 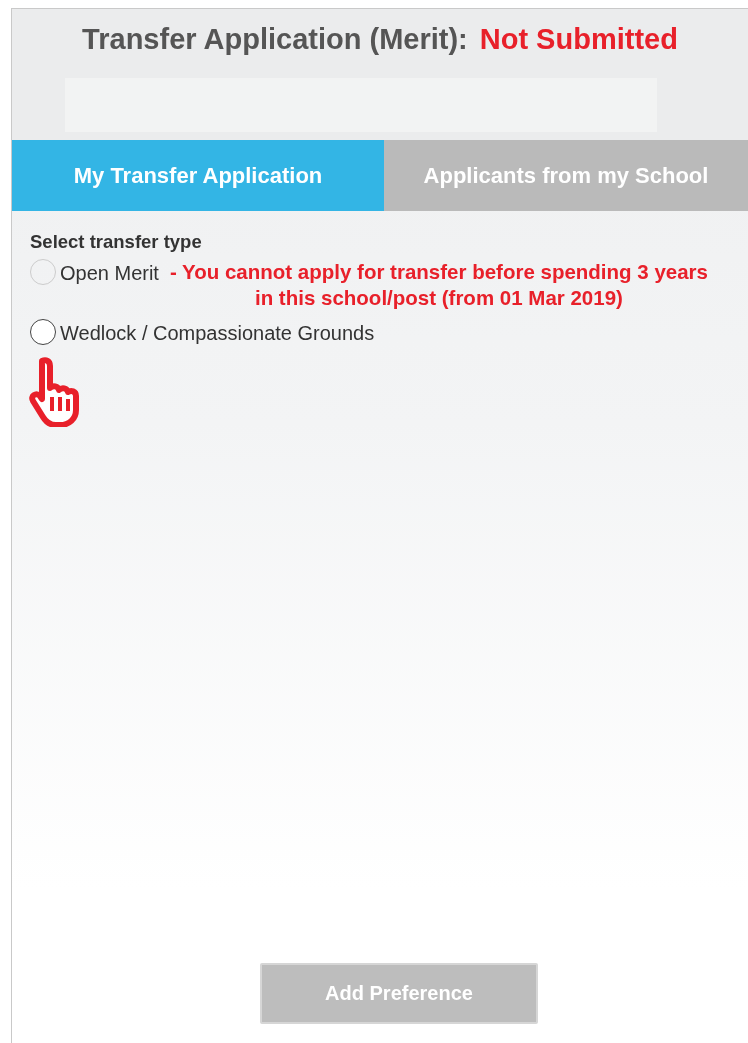 I want to click on warning-text: - You cannot apply for transfer before spending 3 years in this school/post (from 01 Mar 2019), so click(x=438, y=285).